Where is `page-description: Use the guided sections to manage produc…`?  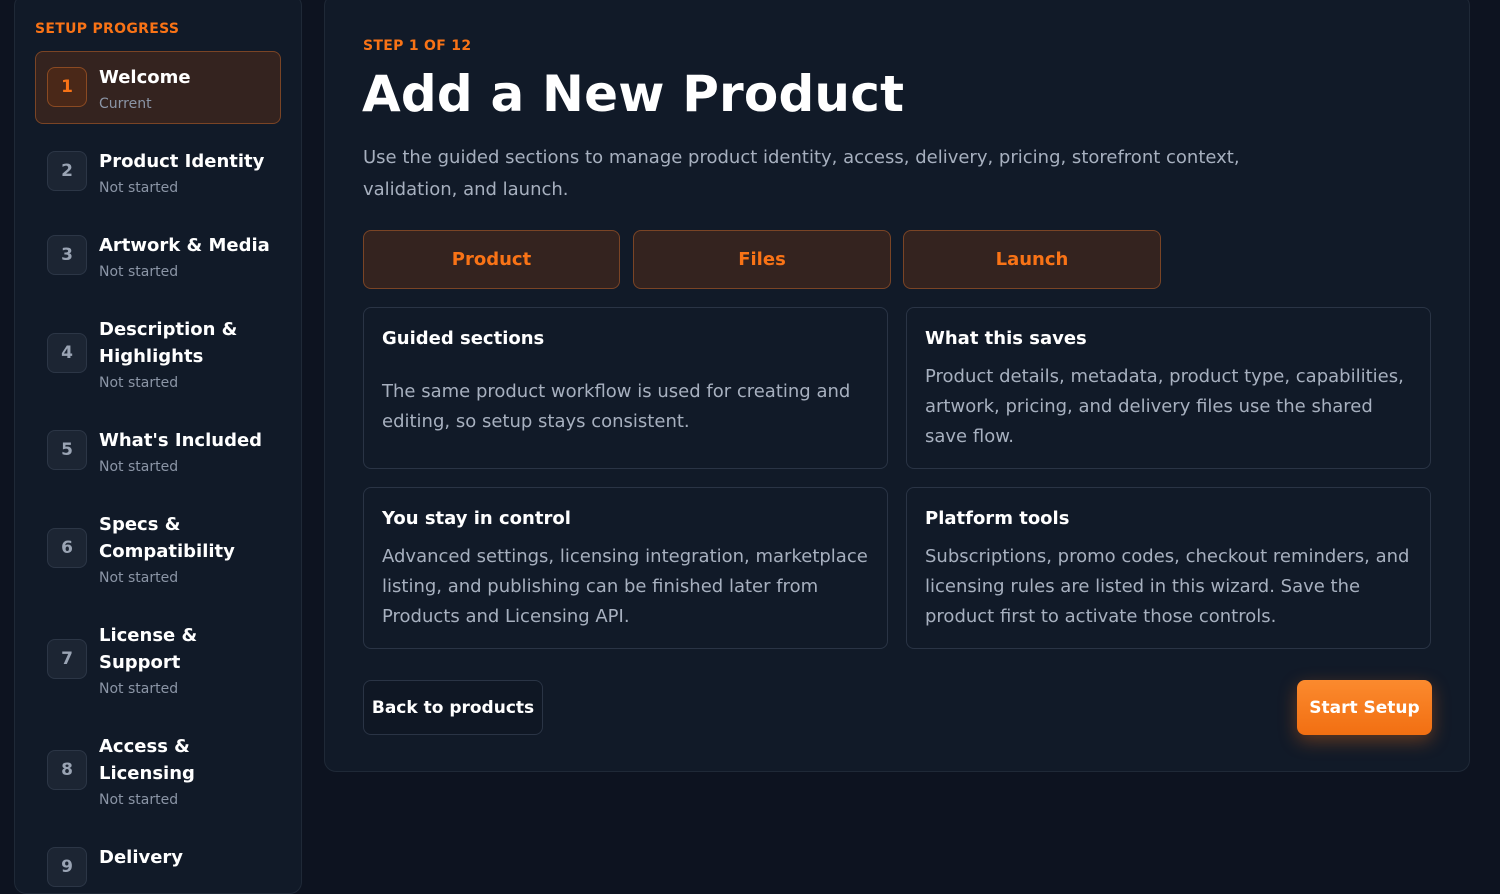 page-description: Use the guided sections to manage produc… is located at coordinates (801, 173).